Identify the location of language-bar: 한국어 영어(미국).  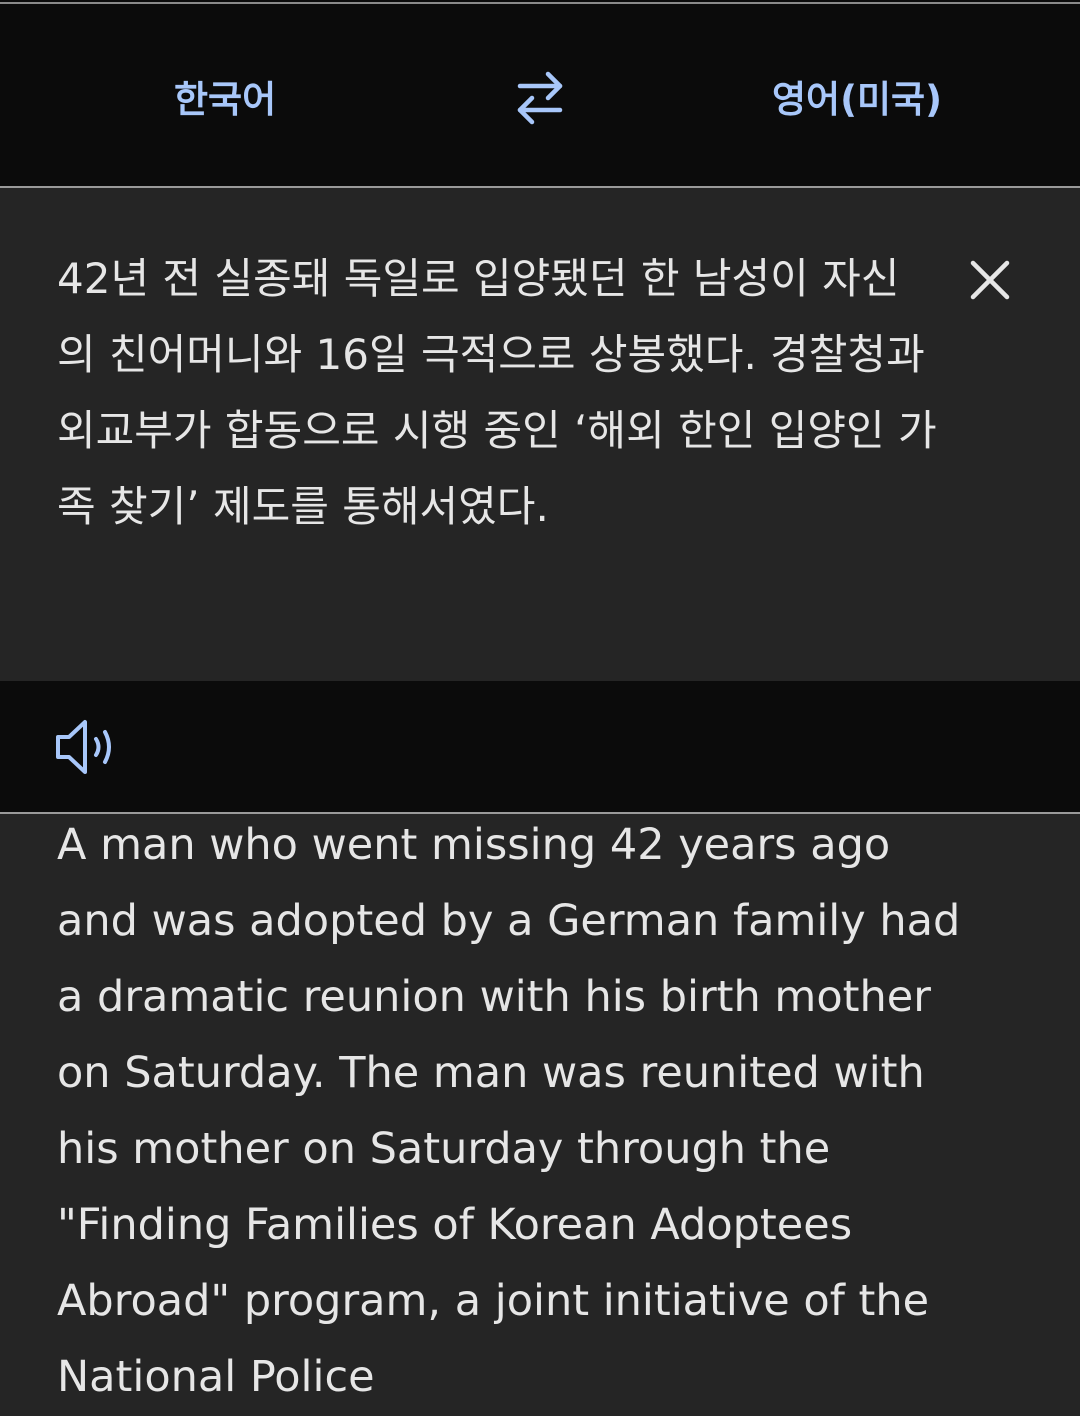
(540, 95).